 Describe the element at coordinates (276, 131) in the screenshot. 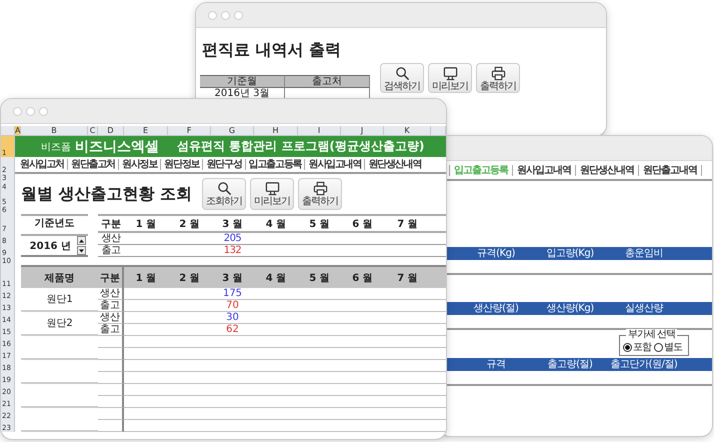

I see `column-header: H` at that location.